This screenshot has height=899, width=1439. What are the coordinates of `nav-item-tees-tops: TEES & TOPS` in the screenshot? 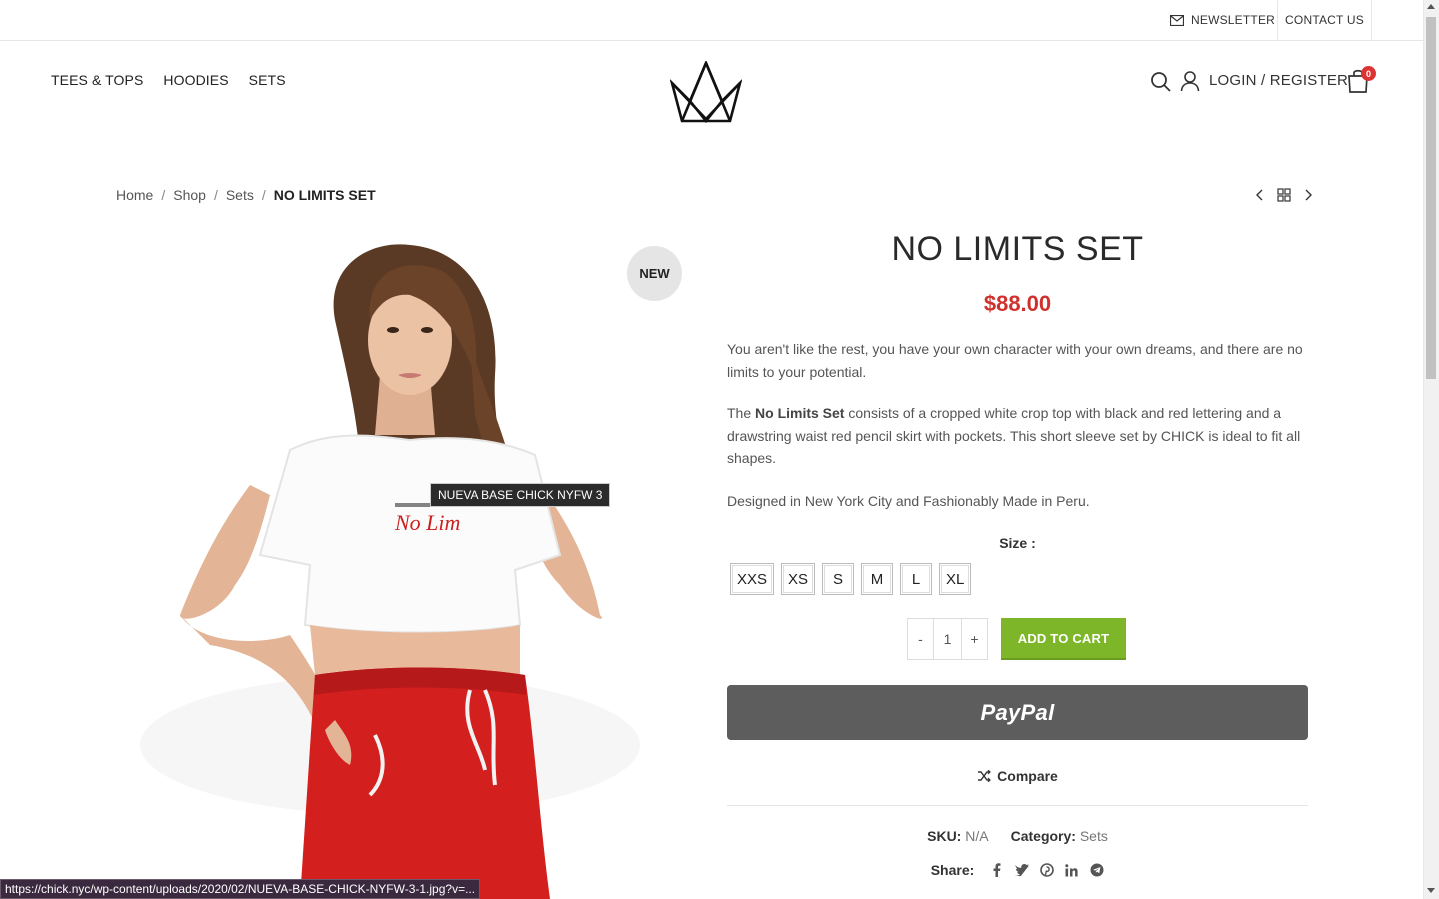 It's located at (97, 80).